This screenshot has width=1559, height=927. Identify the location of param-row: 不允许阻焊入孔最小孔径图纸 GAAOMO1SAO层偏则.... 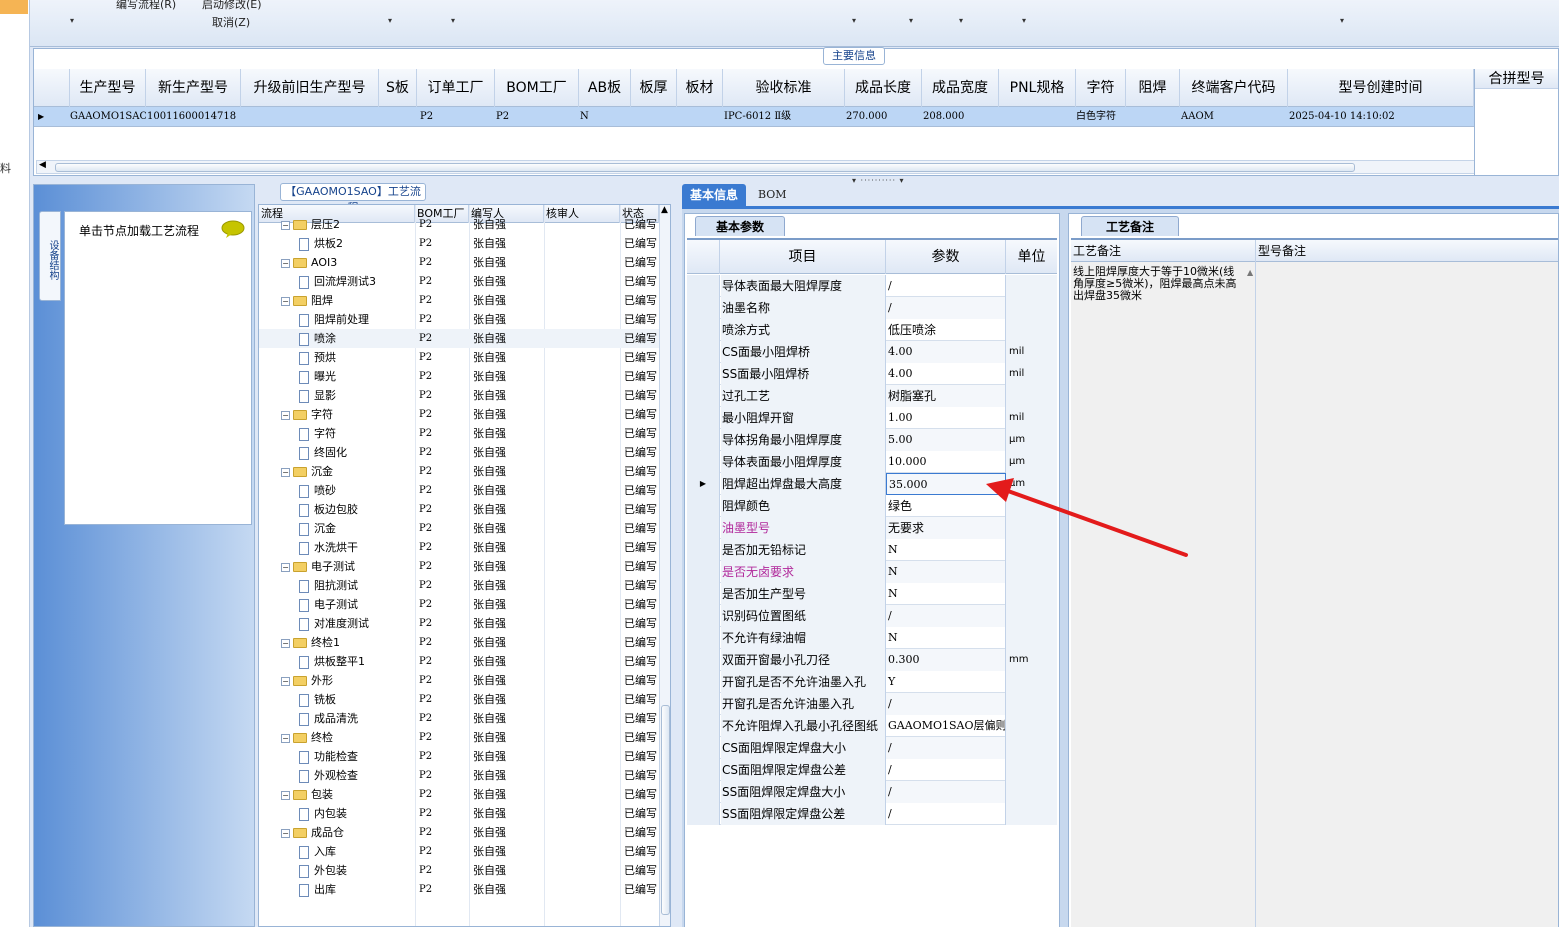
(872, 726).